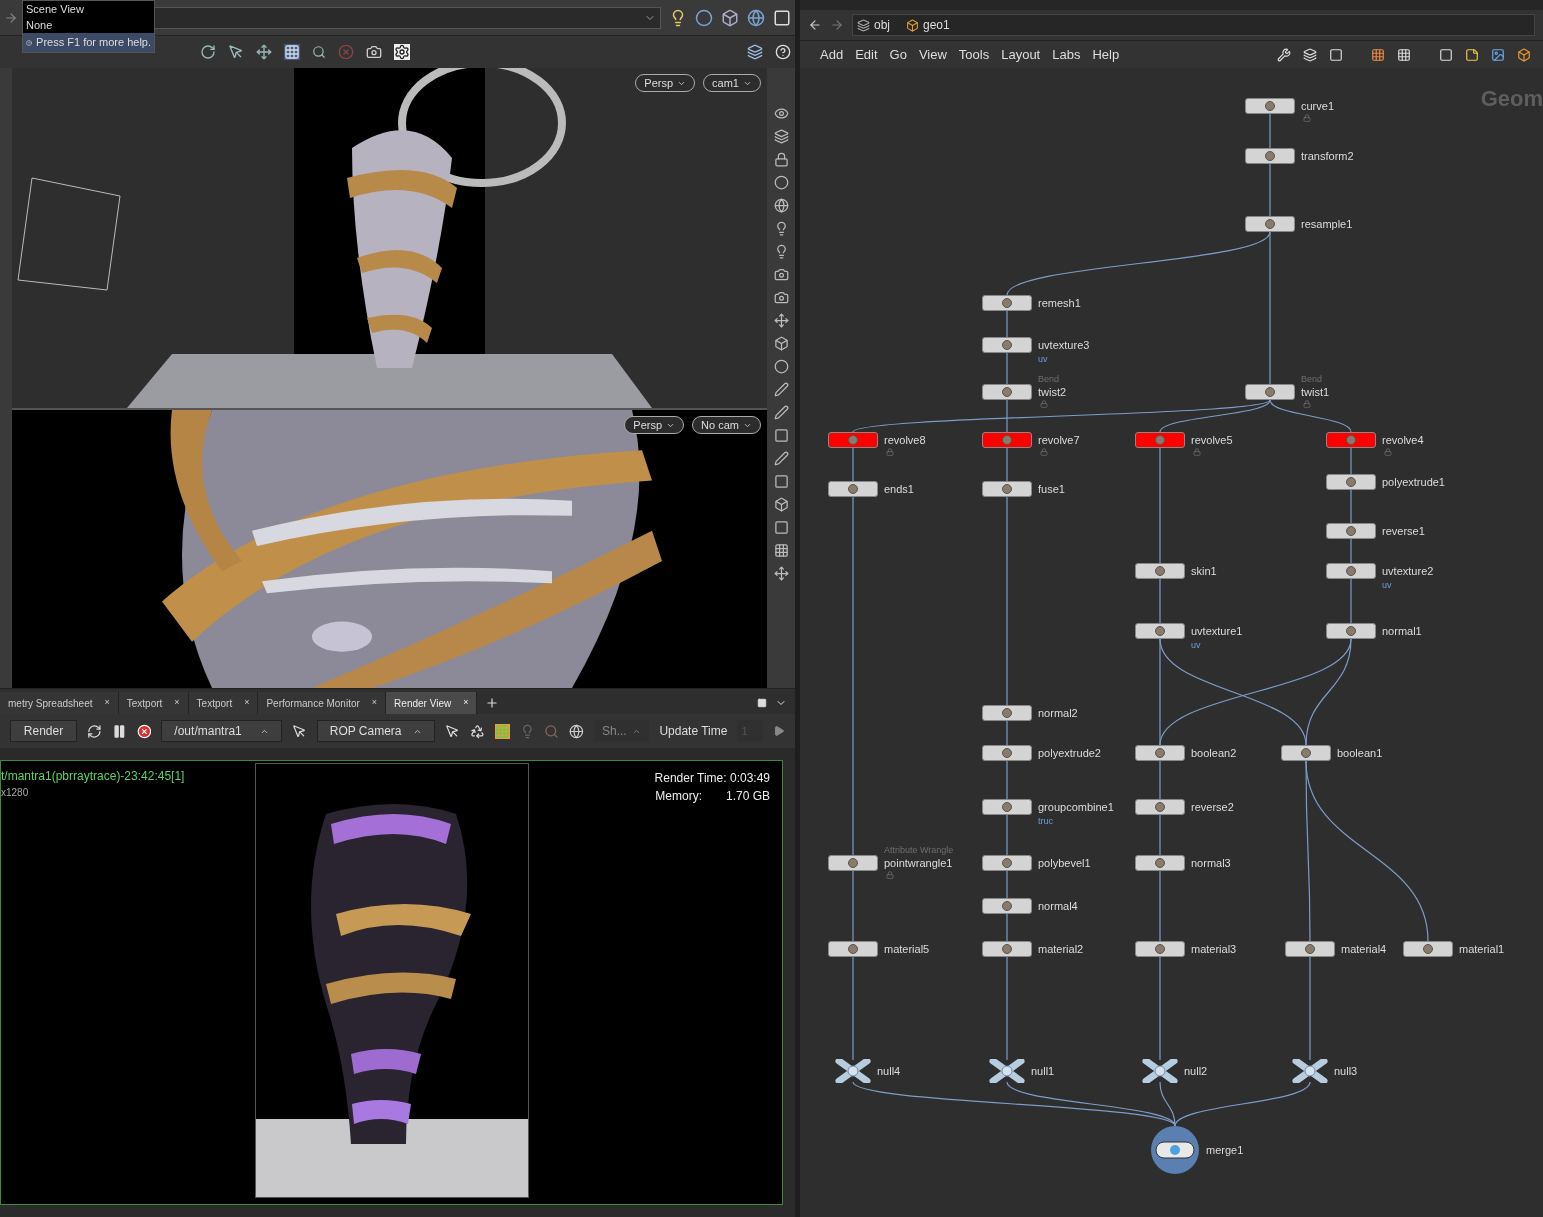  I want to click on menu-item: Help, so click(1106, 54).